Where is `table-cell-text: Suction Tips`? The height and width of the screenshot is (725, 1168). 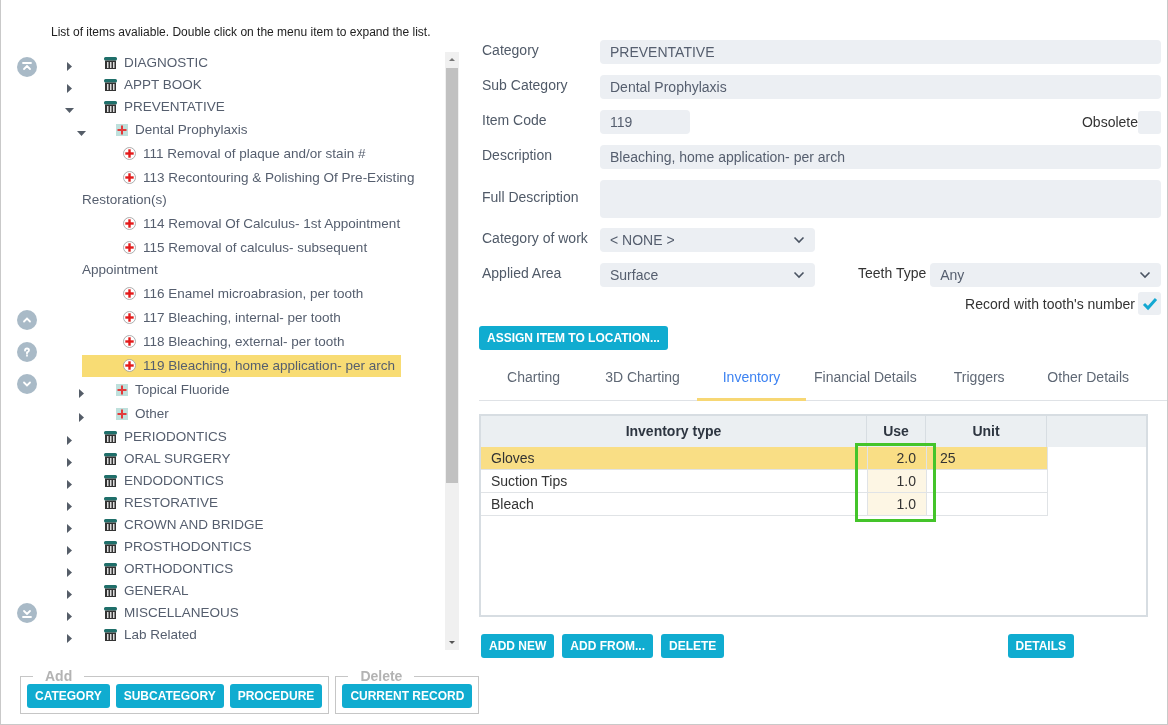
table-cell-text: Suction Tips is located at coordinates (529, 481).